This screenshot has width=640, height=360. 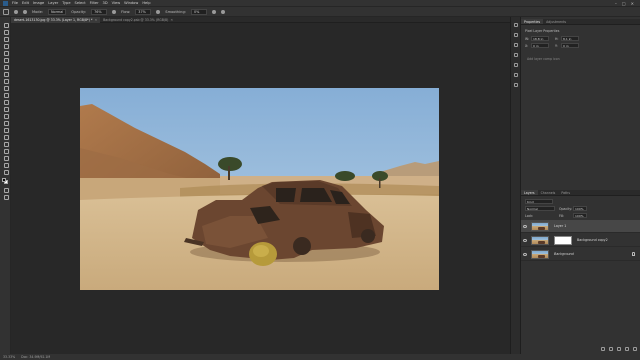 What do you see at coordinates (516, 65) in the screenshot?
I see `libraries-panel-icon` at bounding box center [516, 65].